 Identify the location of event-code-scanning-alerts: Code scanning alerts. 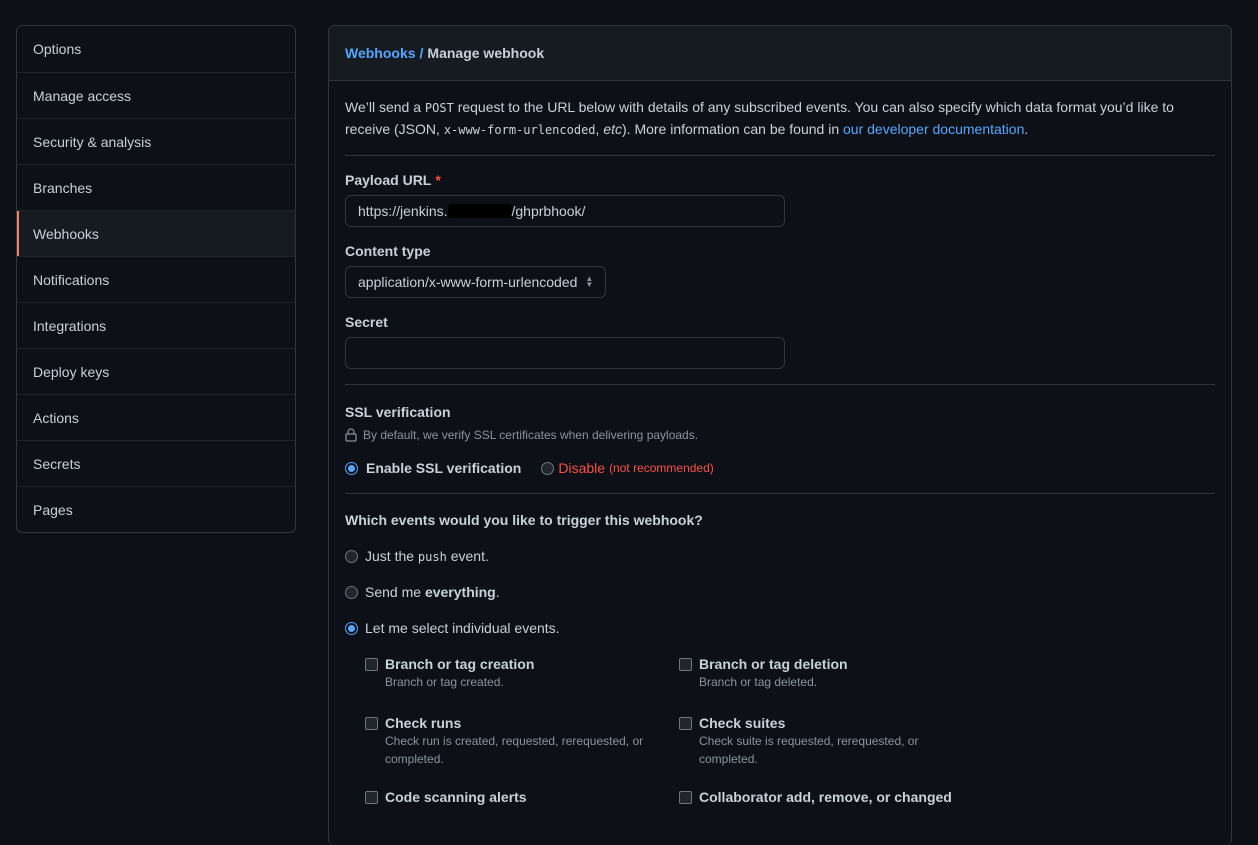
(510, 797).